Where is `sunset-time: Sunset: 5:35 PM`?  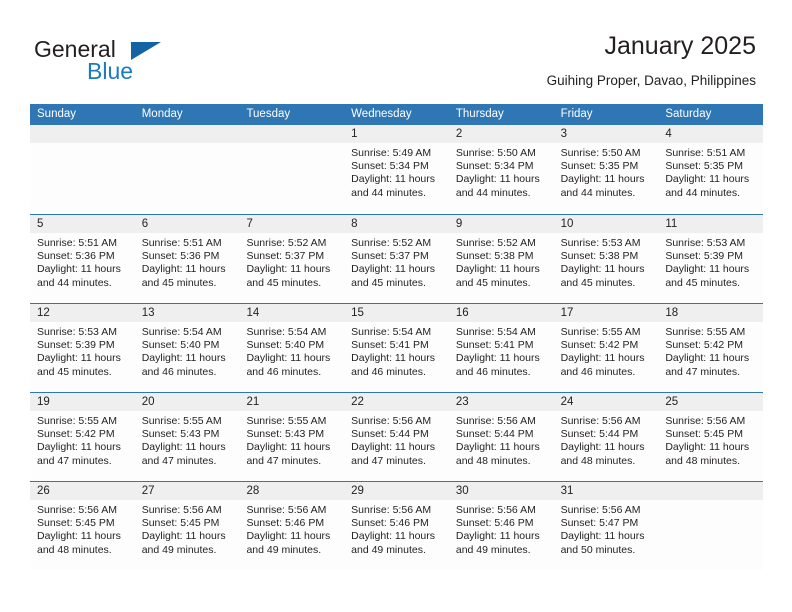 sunset-time: Sunset: 5:35 PM is located at coordinates (704, 166).